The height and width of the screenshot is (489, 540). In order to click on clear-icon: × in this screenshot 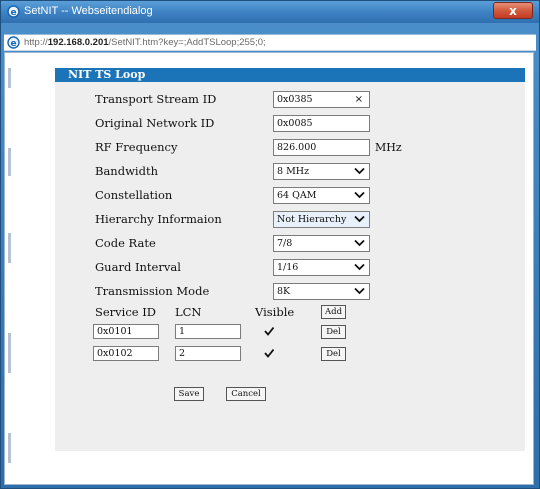, I will do `click(359, 99)`.